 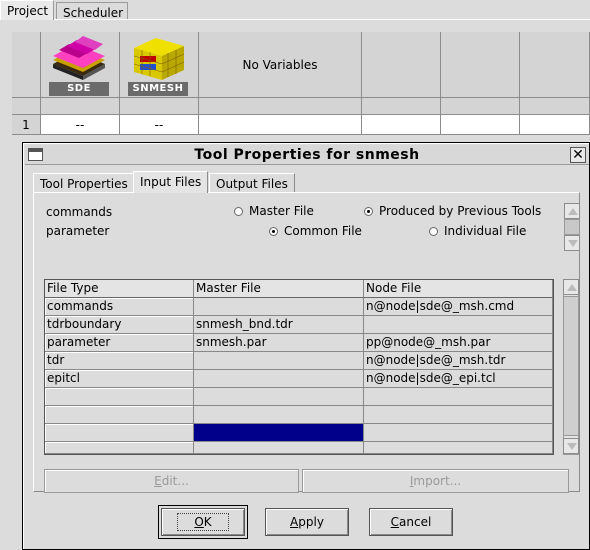 I want to click on radio-master-file: Master File, so click(x=274, y=211).